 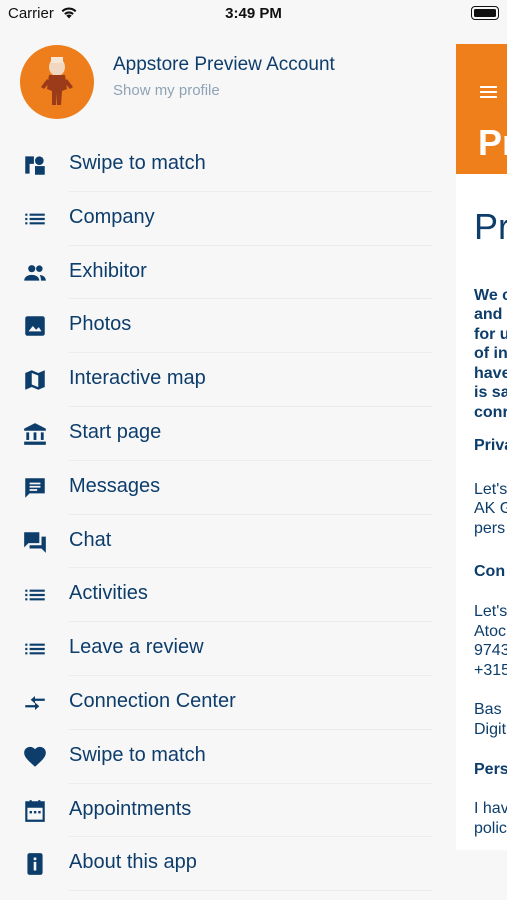 I want to click on menu-item-label: Exhibitor, so click(x=108, y=270).